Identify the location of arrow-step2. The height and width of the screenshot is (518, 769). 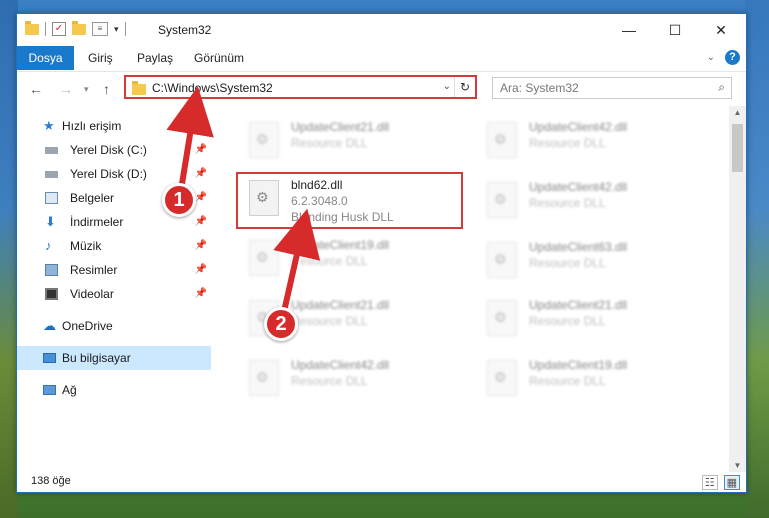
(297, 262).